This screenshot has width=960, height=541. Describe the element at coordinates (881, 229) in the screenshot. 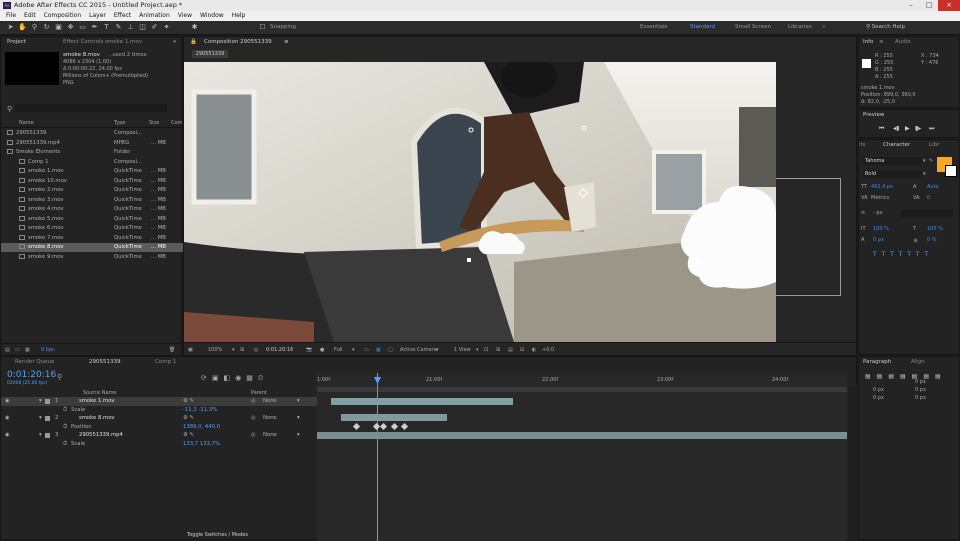

I see `vertical-scale-field: 100 %` at that location.